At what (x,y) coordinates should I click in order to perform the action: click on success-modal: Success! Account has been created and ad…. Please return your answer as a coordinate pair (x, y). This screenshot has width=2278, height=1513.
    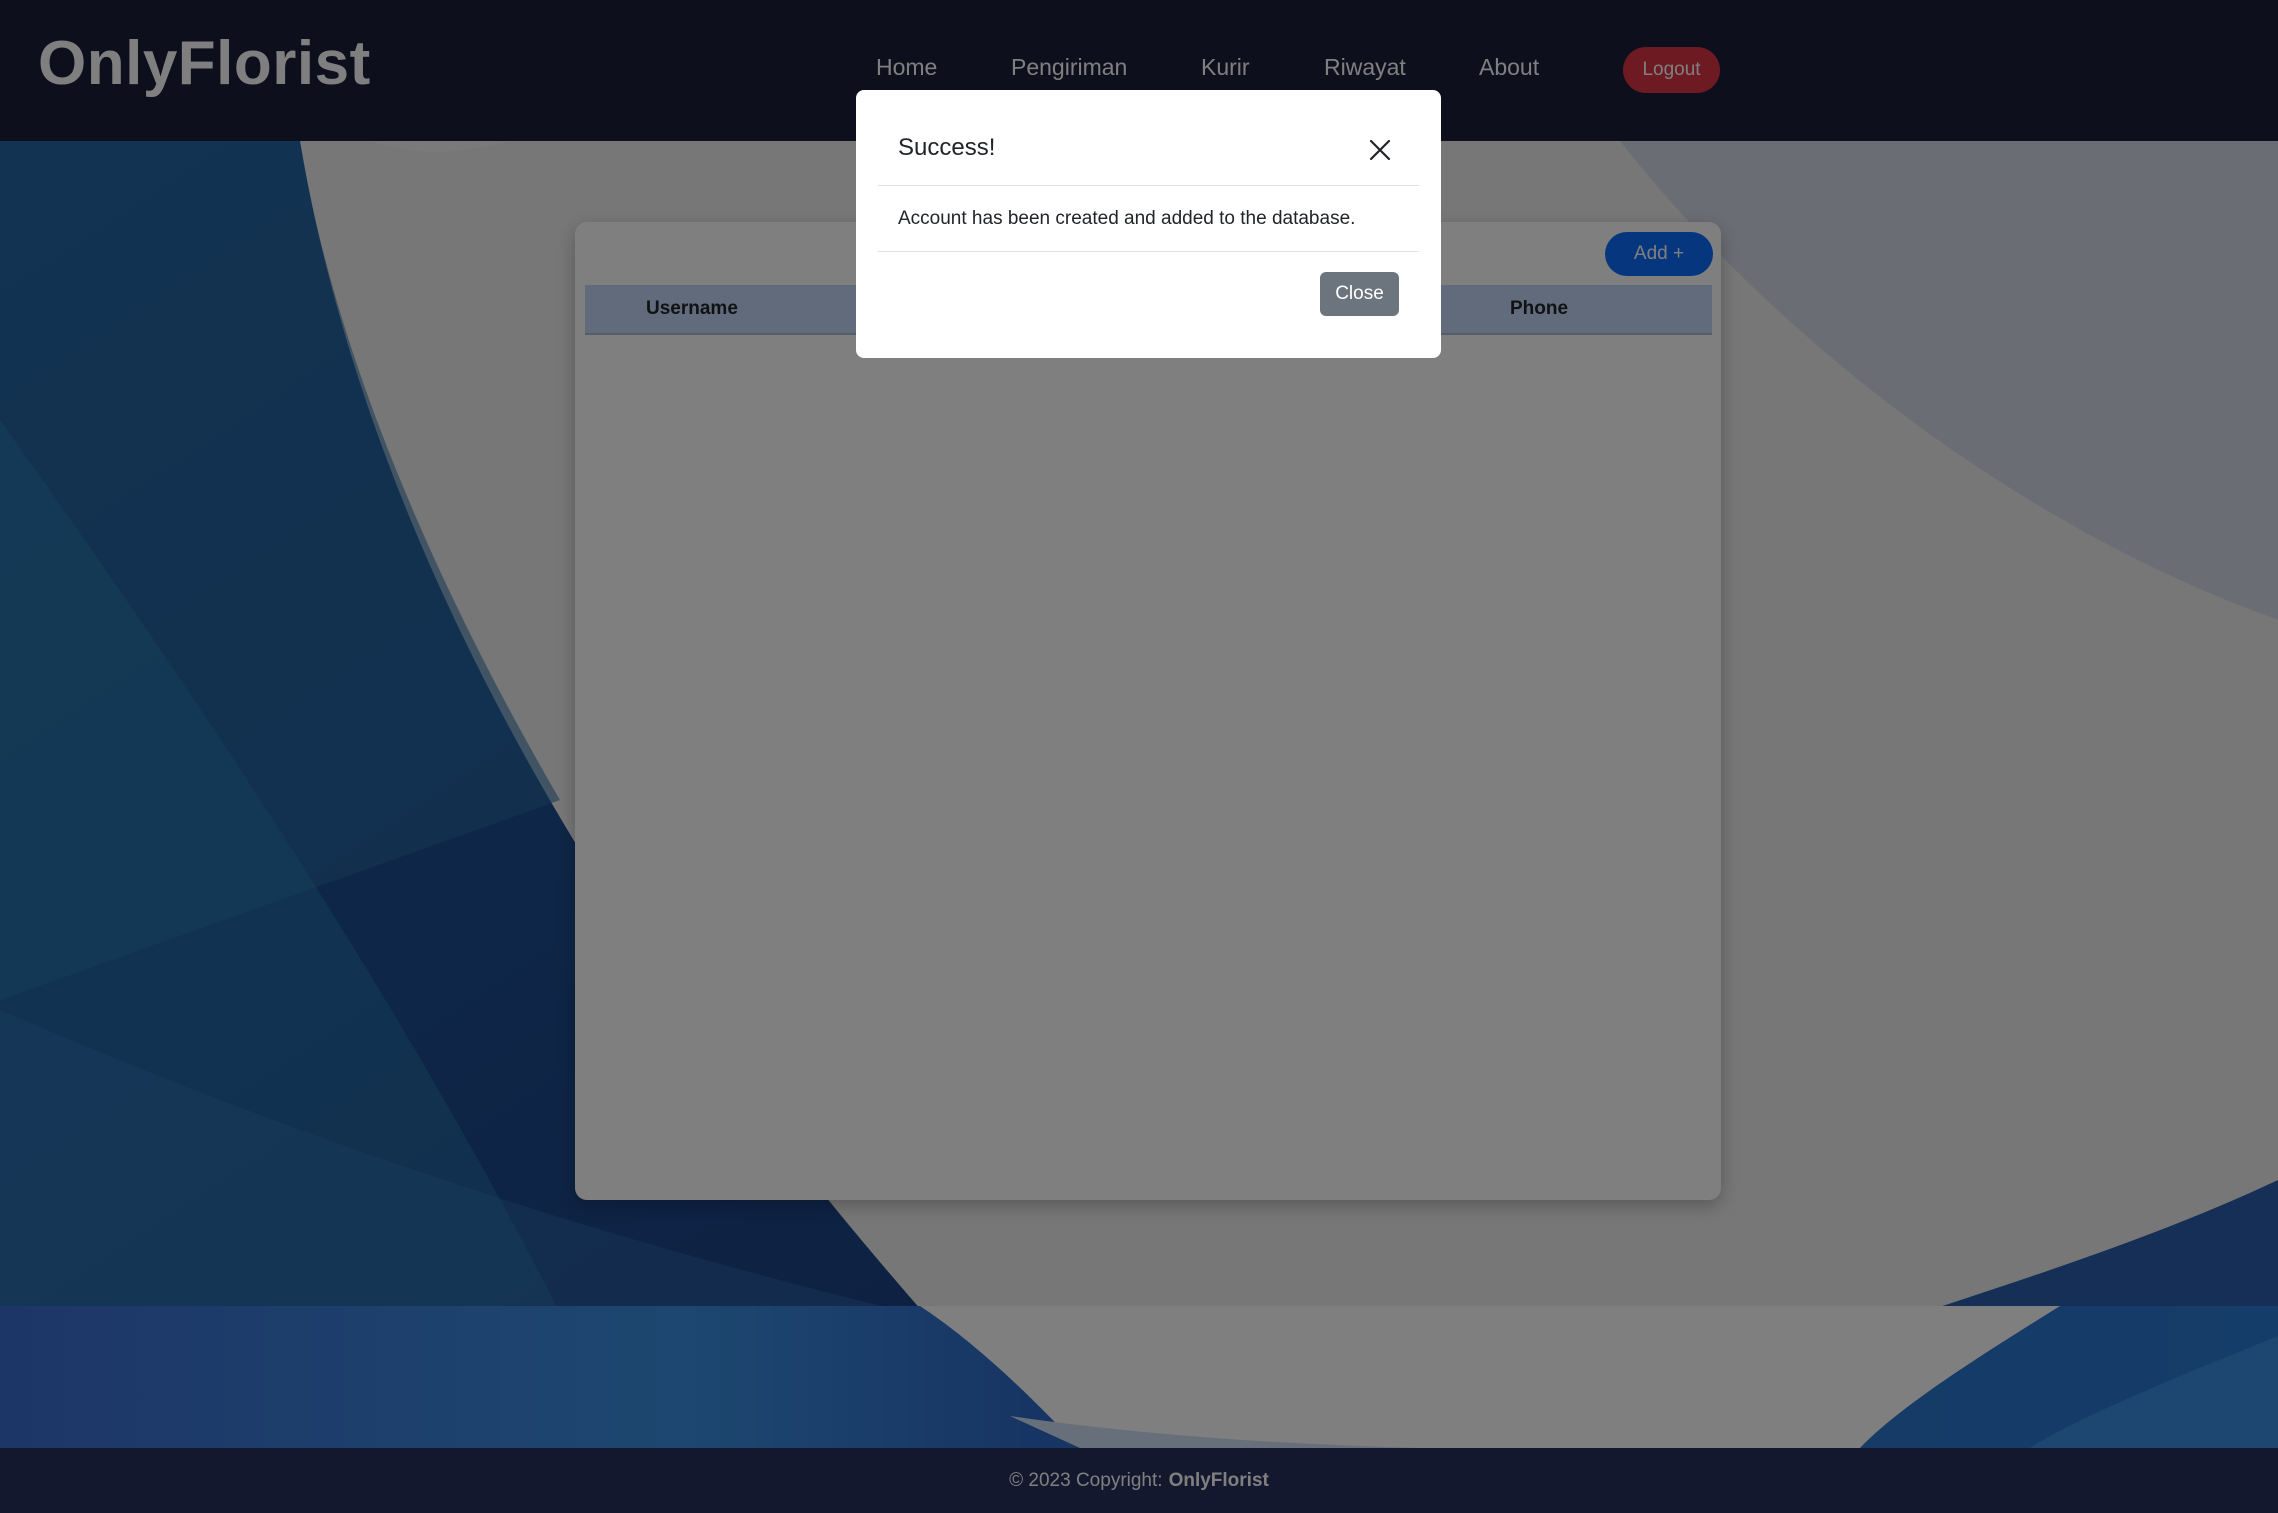
    Looking at the image, I should click on (1148, 224).